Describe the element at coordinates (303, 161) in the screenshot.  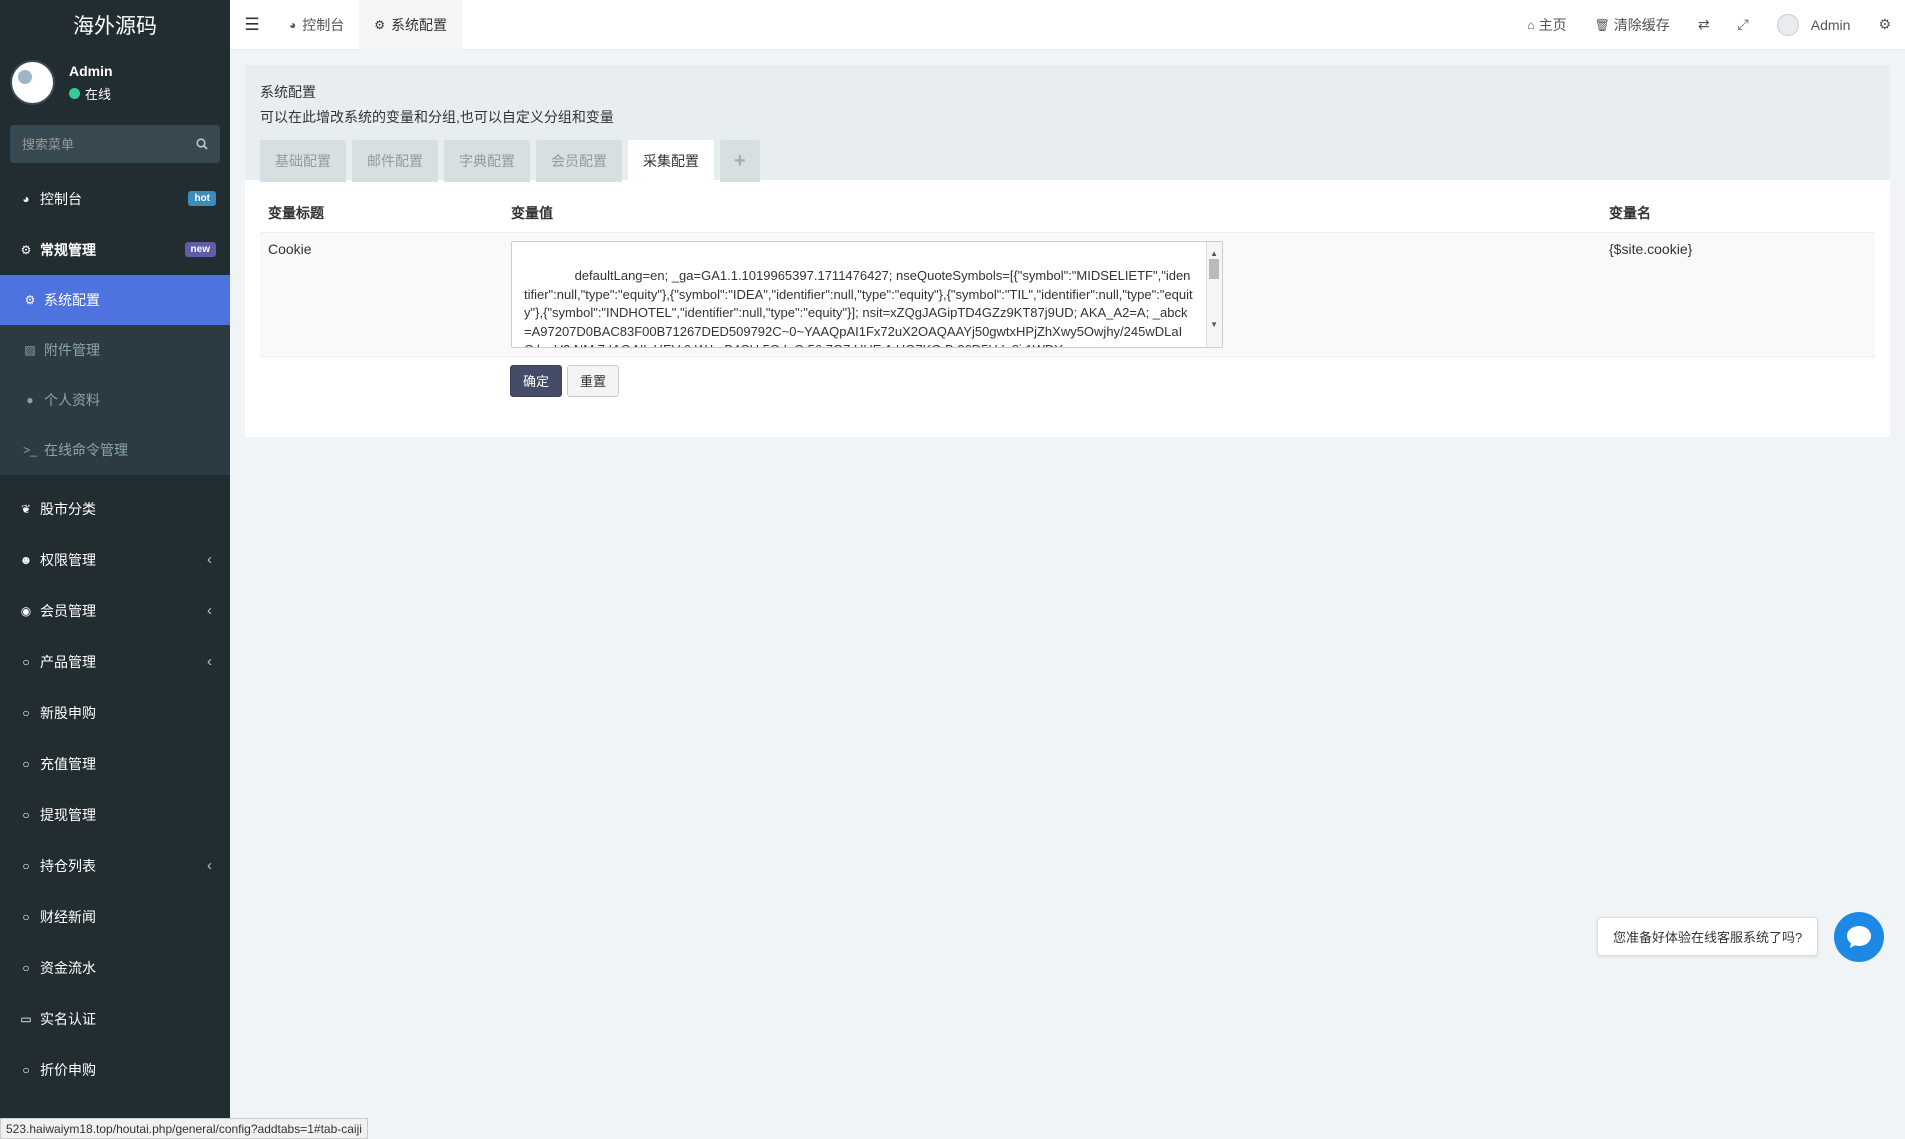
I see `tab-basic: 基础配置` at that location.